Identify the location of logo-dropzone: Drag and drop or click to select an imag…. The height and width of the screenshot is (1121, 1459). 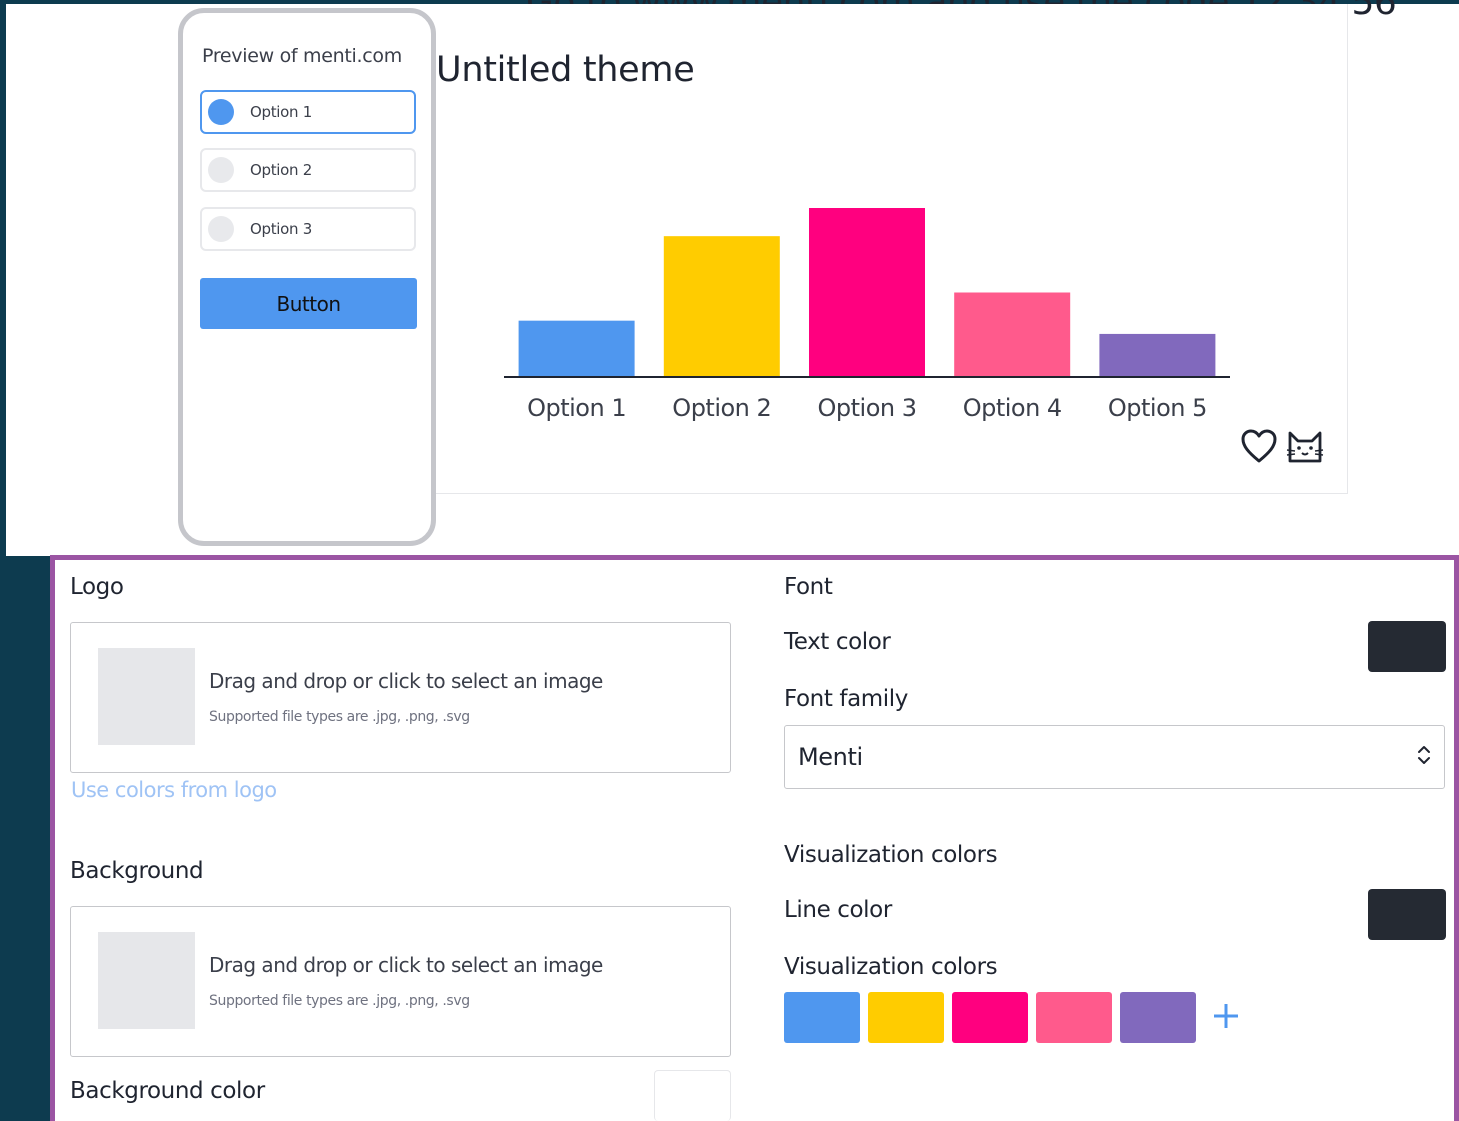
(400, 697).